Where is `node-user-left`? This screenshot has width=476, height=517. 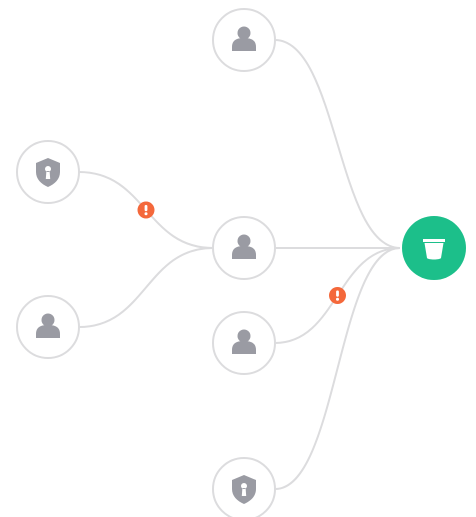
node-user-left is located at coordinates (48, 327).